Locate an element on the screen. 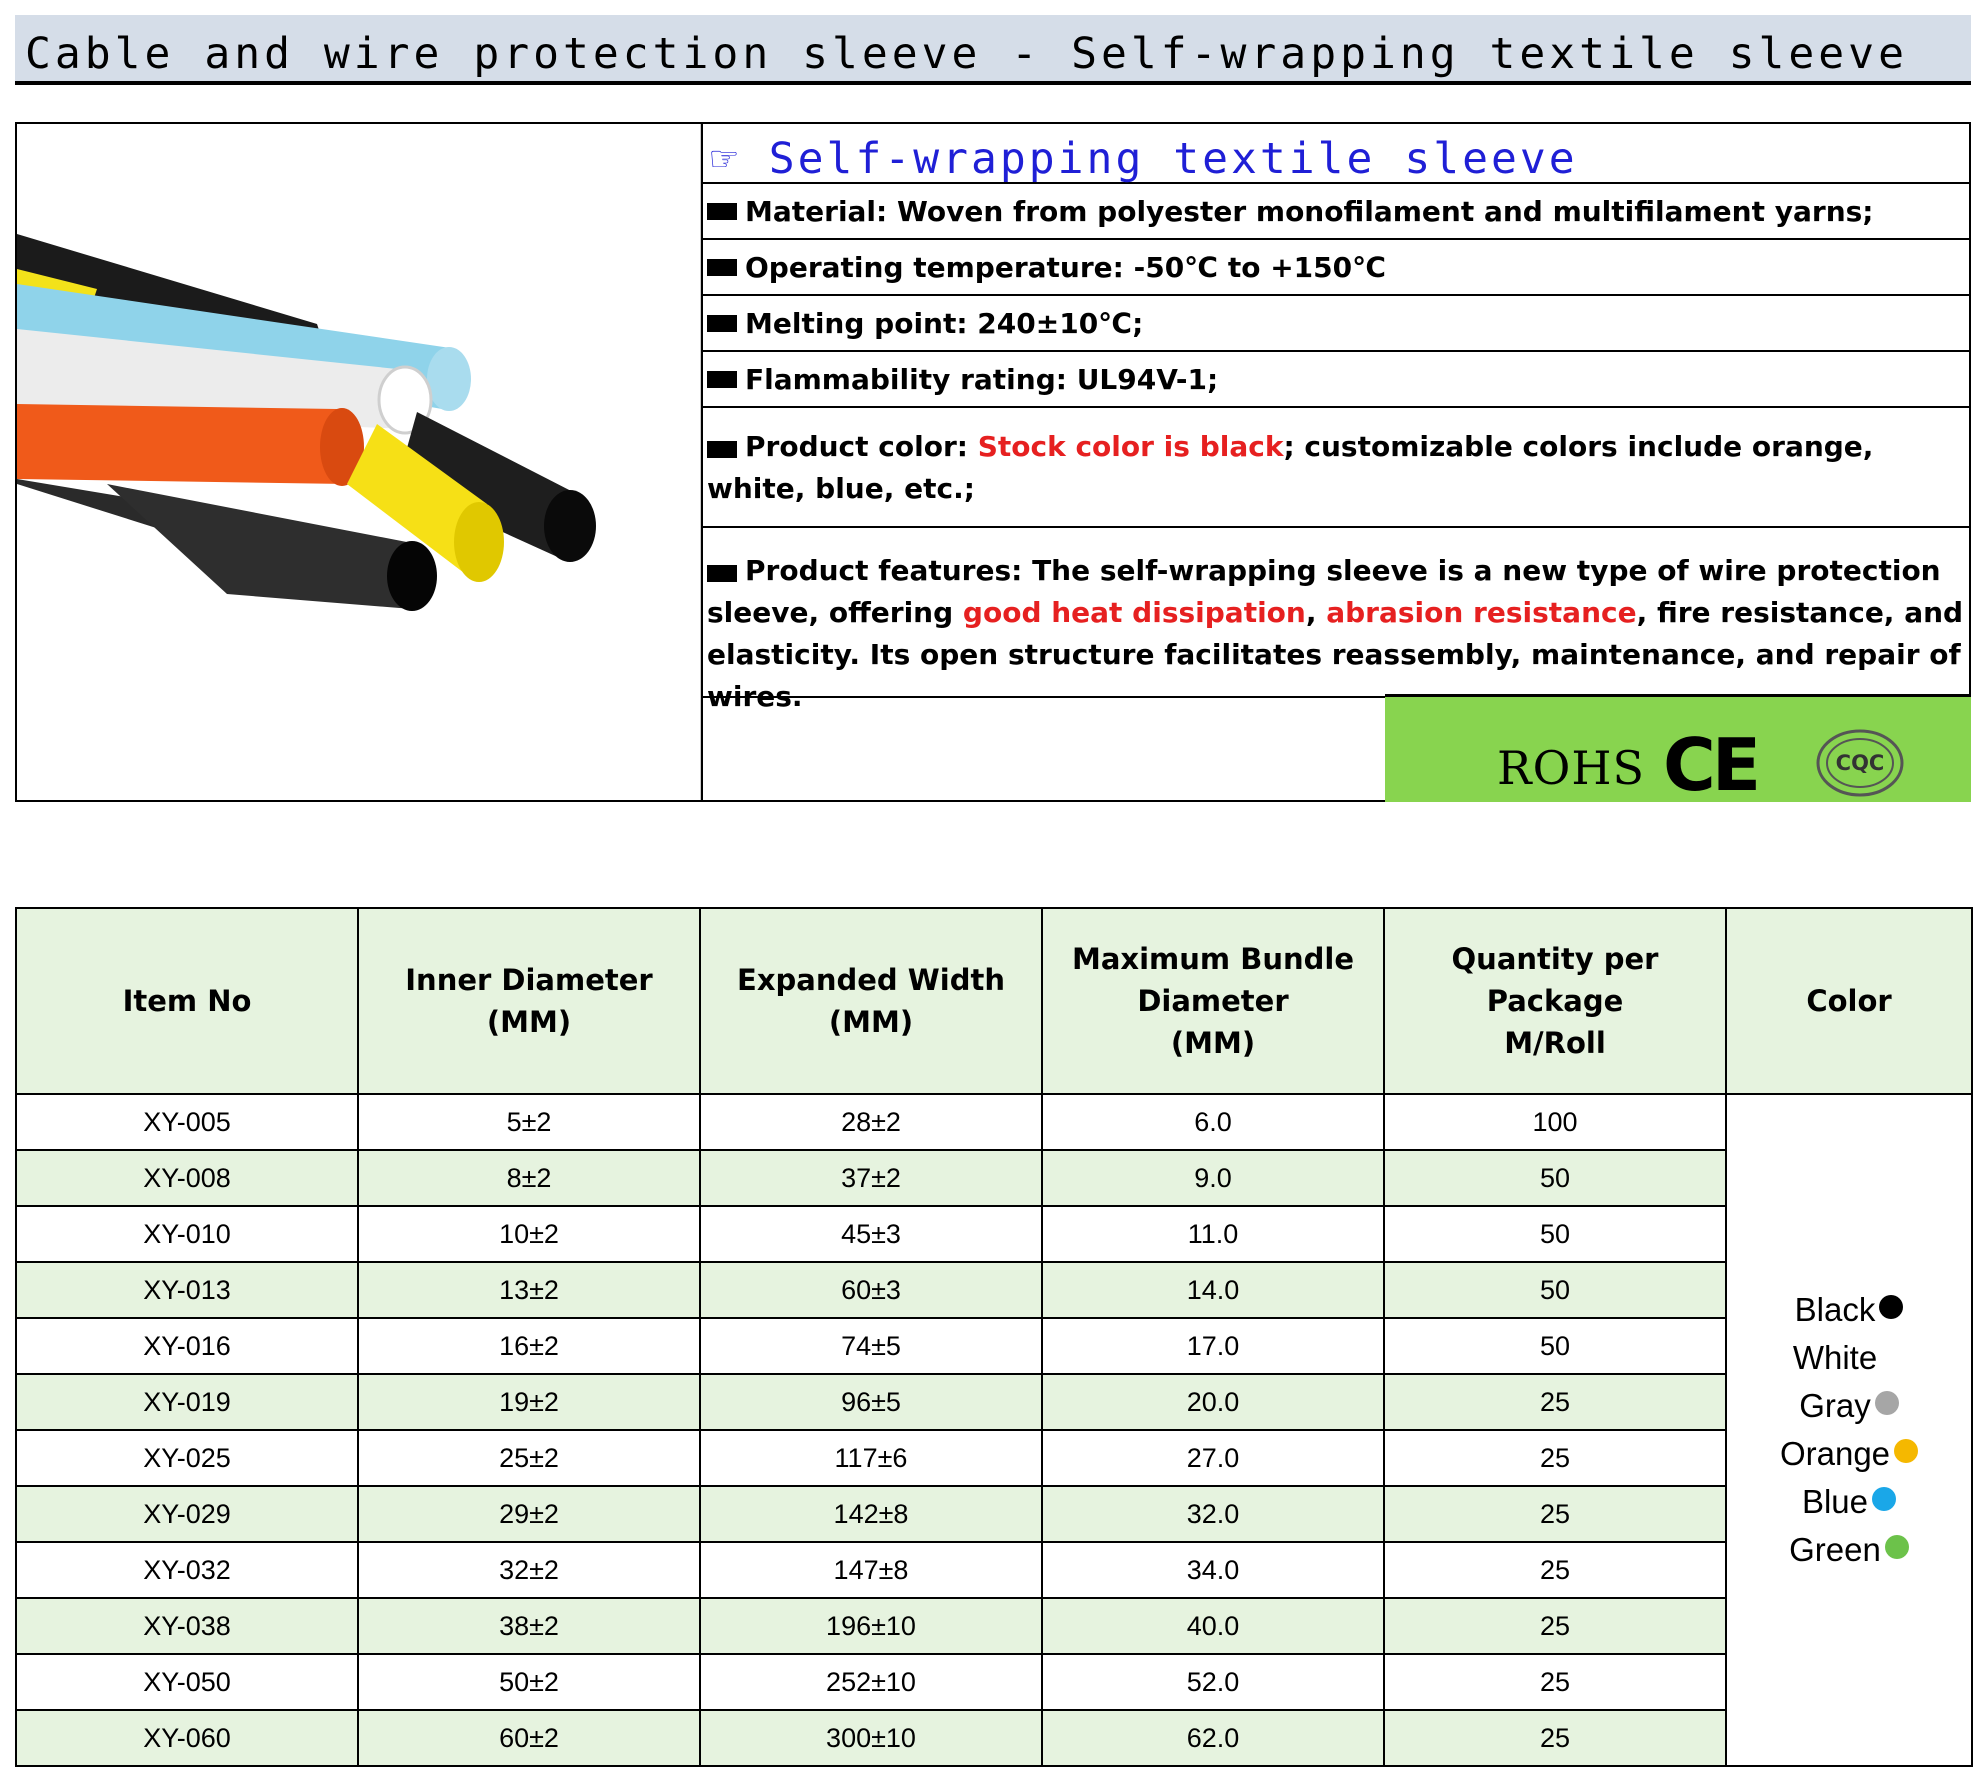 This screenshot has width=1986, height=1780. spec-features-highlight-abrasion: abrasion resistance is located at coordinates (1481, 612).